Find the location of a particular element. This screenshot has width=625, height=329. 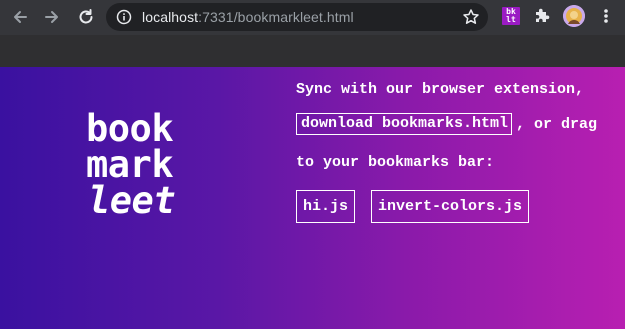

back-button is located at coordinates (20, 17).